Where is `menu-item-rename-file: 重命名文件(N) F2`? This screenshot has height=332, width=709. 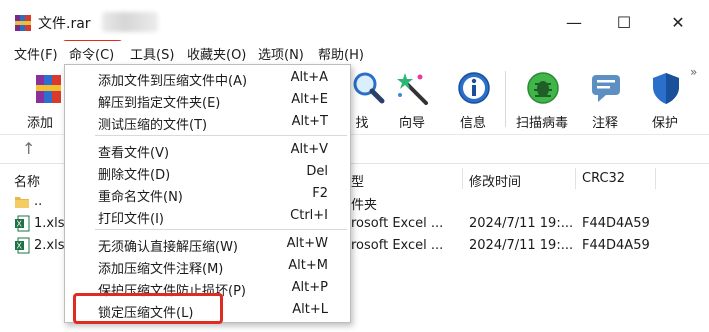
menu-item-rename-file: 重命名文件(N) F2 is located at coordinates (207, 194).